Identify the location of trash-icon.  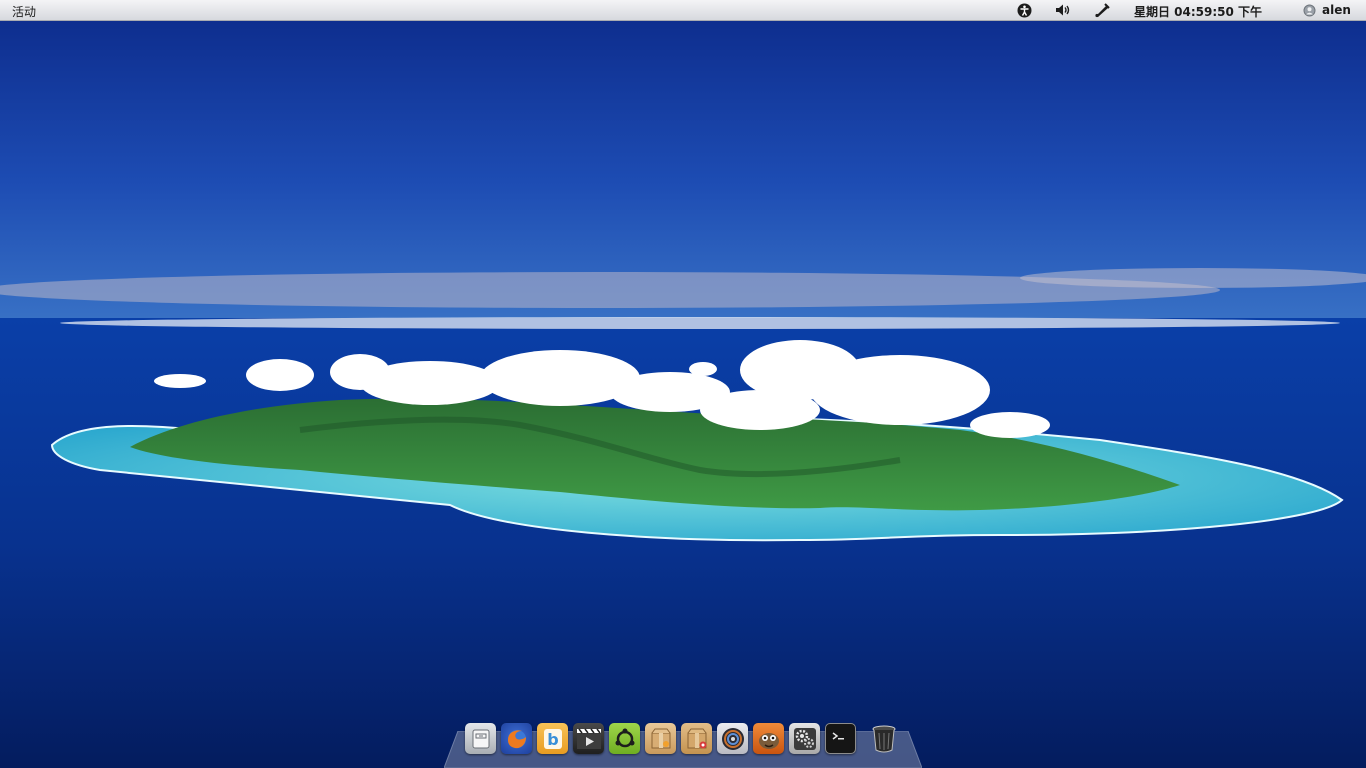
(883, 738).